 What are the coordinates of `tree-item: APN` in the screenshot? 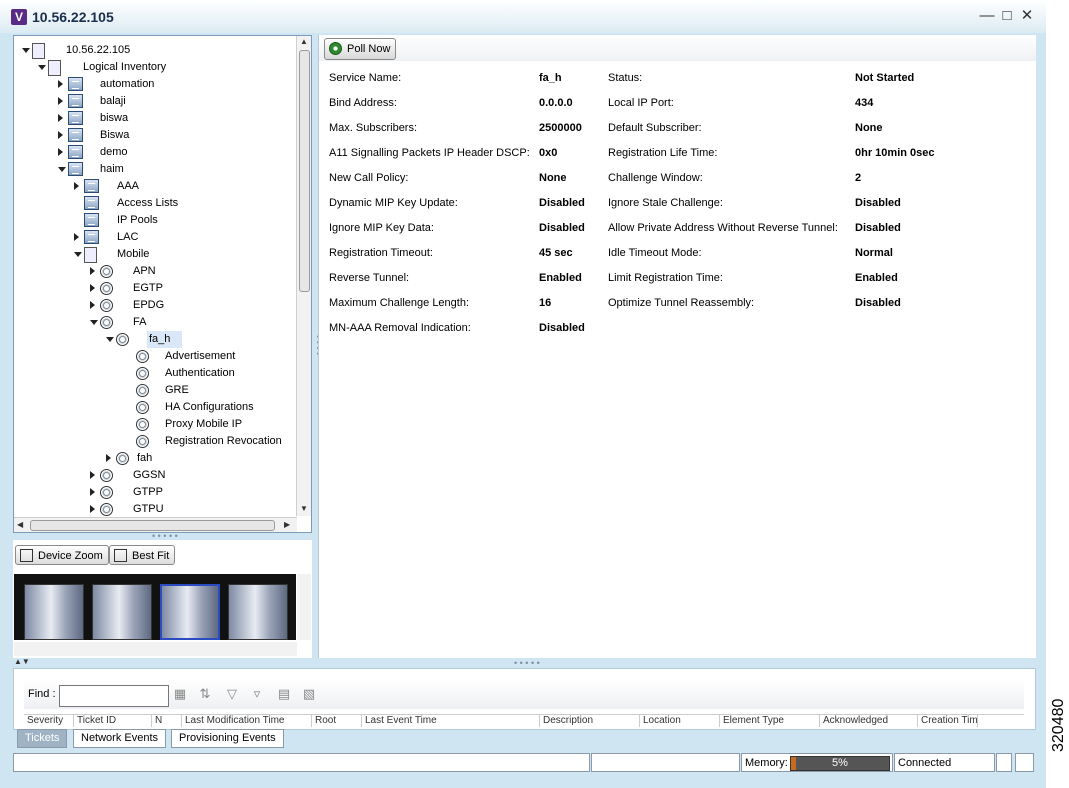 It's located at (155, 271).